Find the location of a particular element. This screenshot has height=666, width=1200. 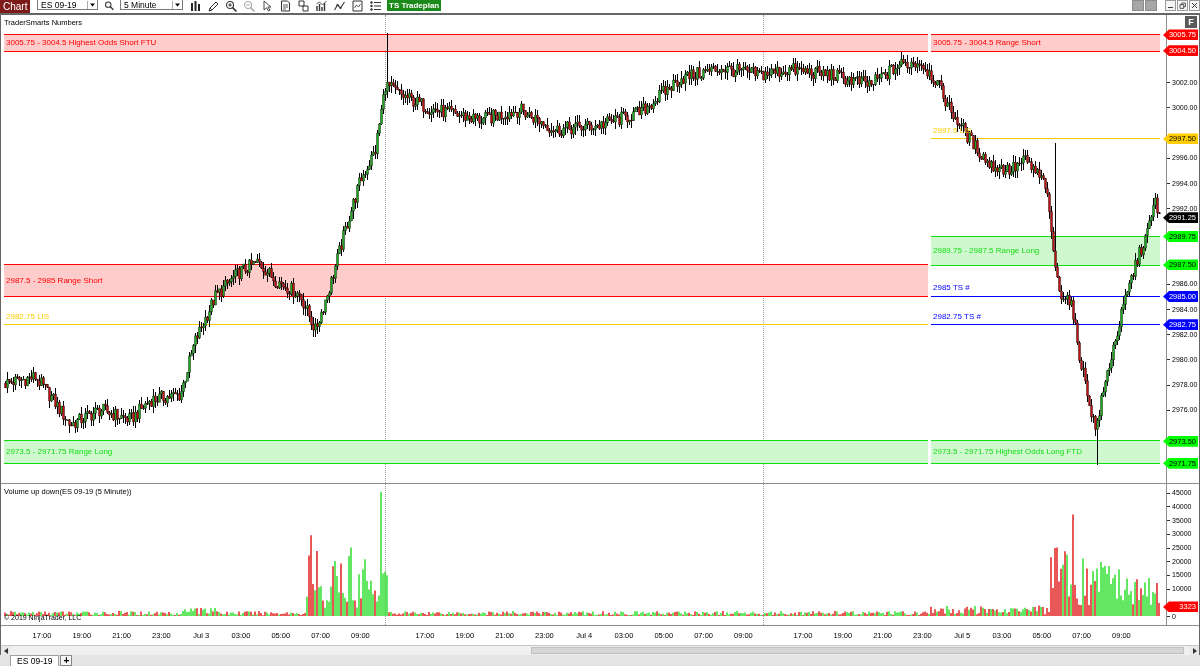

minimize-icon is located at coordinates (1170, 5).